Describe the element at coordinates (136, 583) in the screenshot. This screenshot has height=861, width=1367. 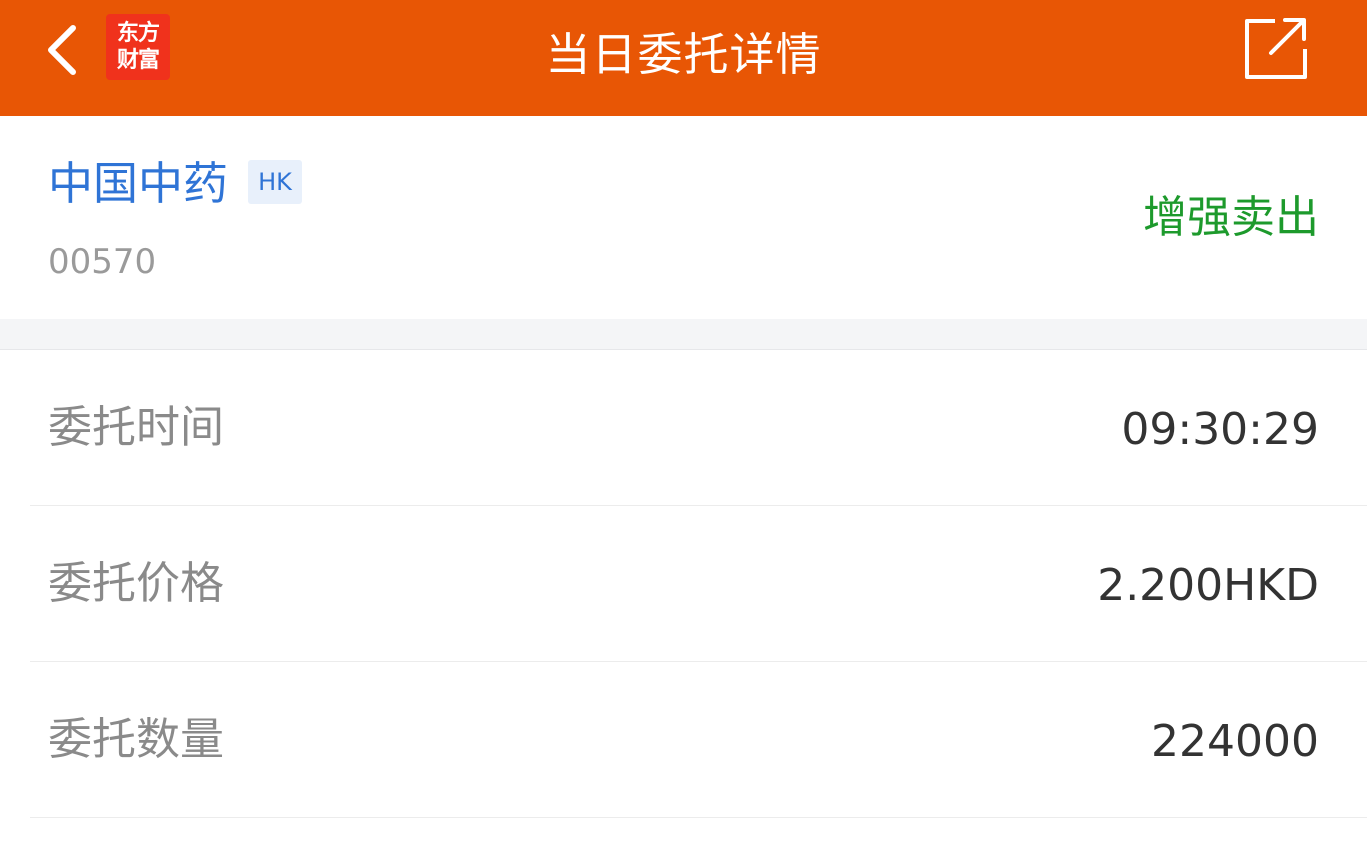
I see `detail-label: 委托价格` at that location.